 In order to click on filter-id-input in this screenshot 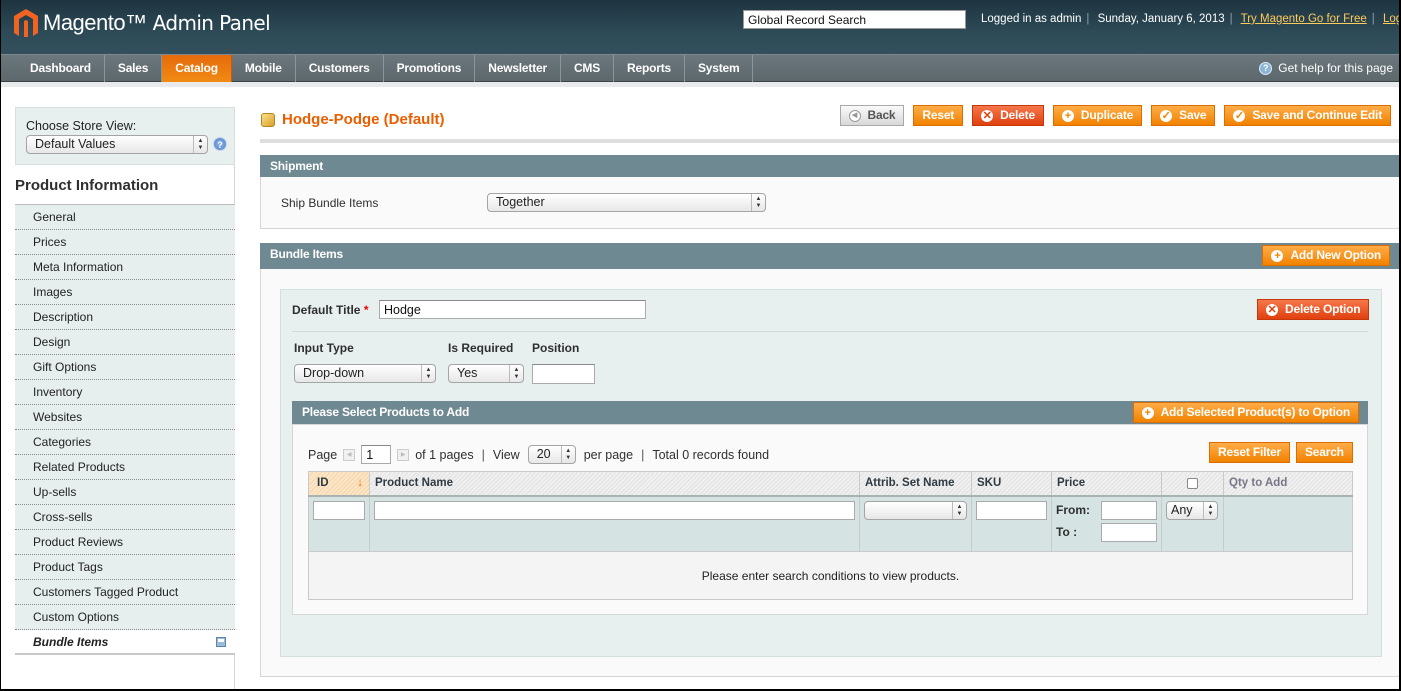, I will do `click(339, 510)`.